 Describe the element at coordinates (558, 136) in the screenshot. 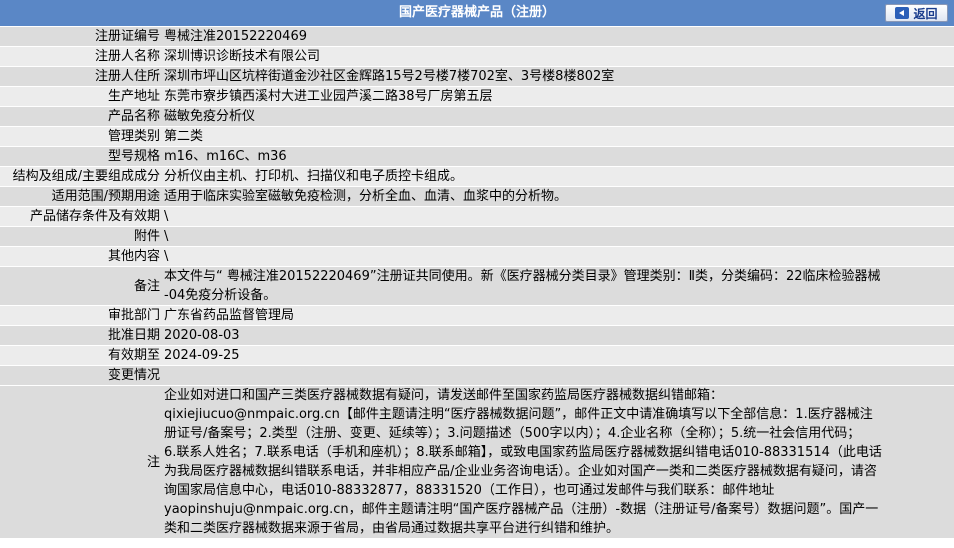

I see `row-value: 第二类` at that location.